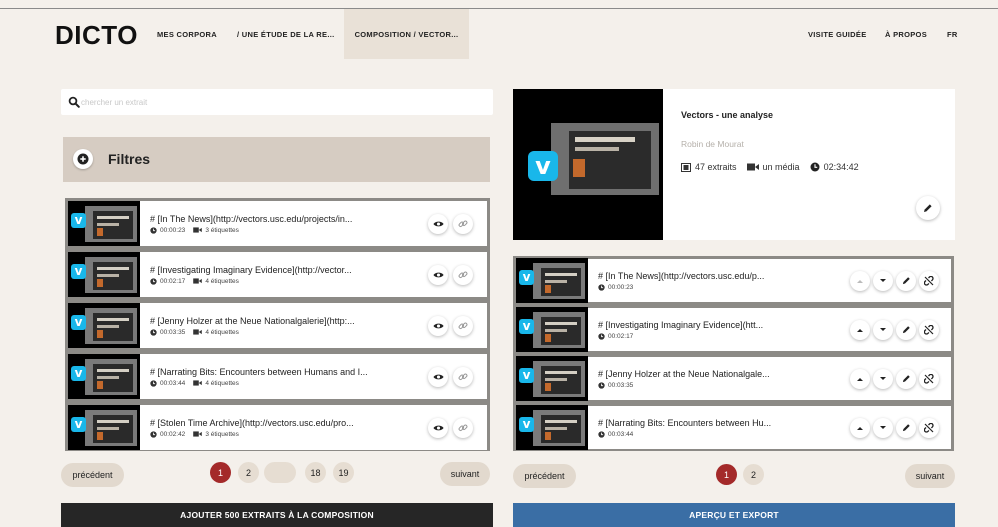 This screenshot has height=527, width=998. Describe the element at coordinates (837, 34) in the screenshot. I see `nav-visite-guidee: VISITE GUIDÉE` at that location.